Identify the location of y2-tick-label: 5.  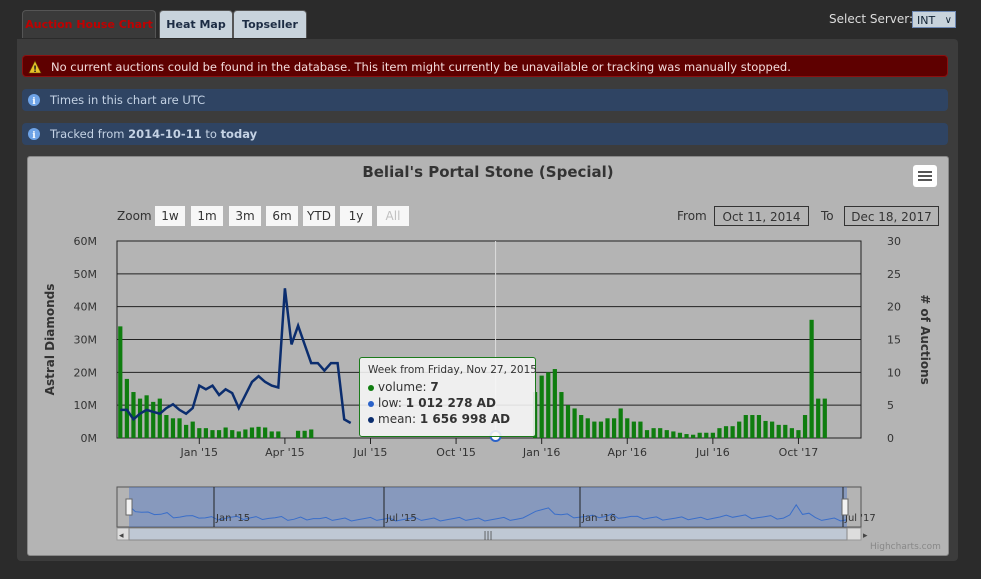
(890, 405).